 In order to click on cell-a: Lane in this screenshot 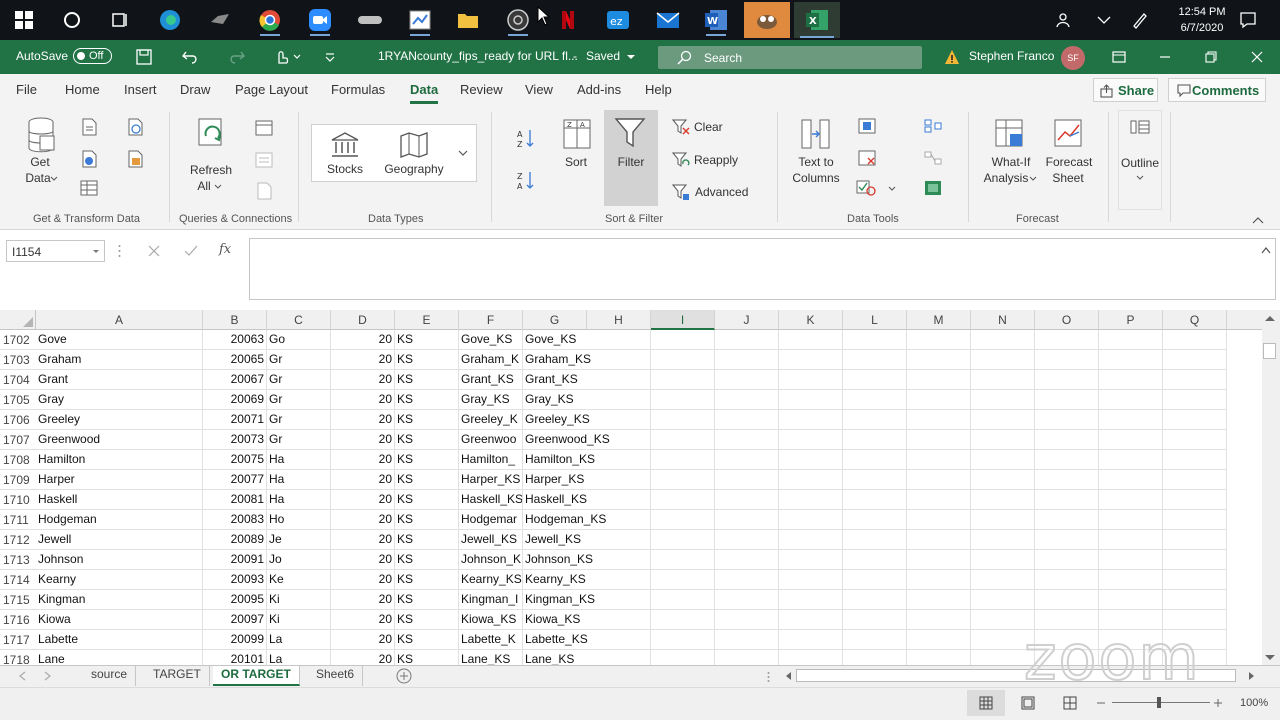, I will do `click(119, 657)`.